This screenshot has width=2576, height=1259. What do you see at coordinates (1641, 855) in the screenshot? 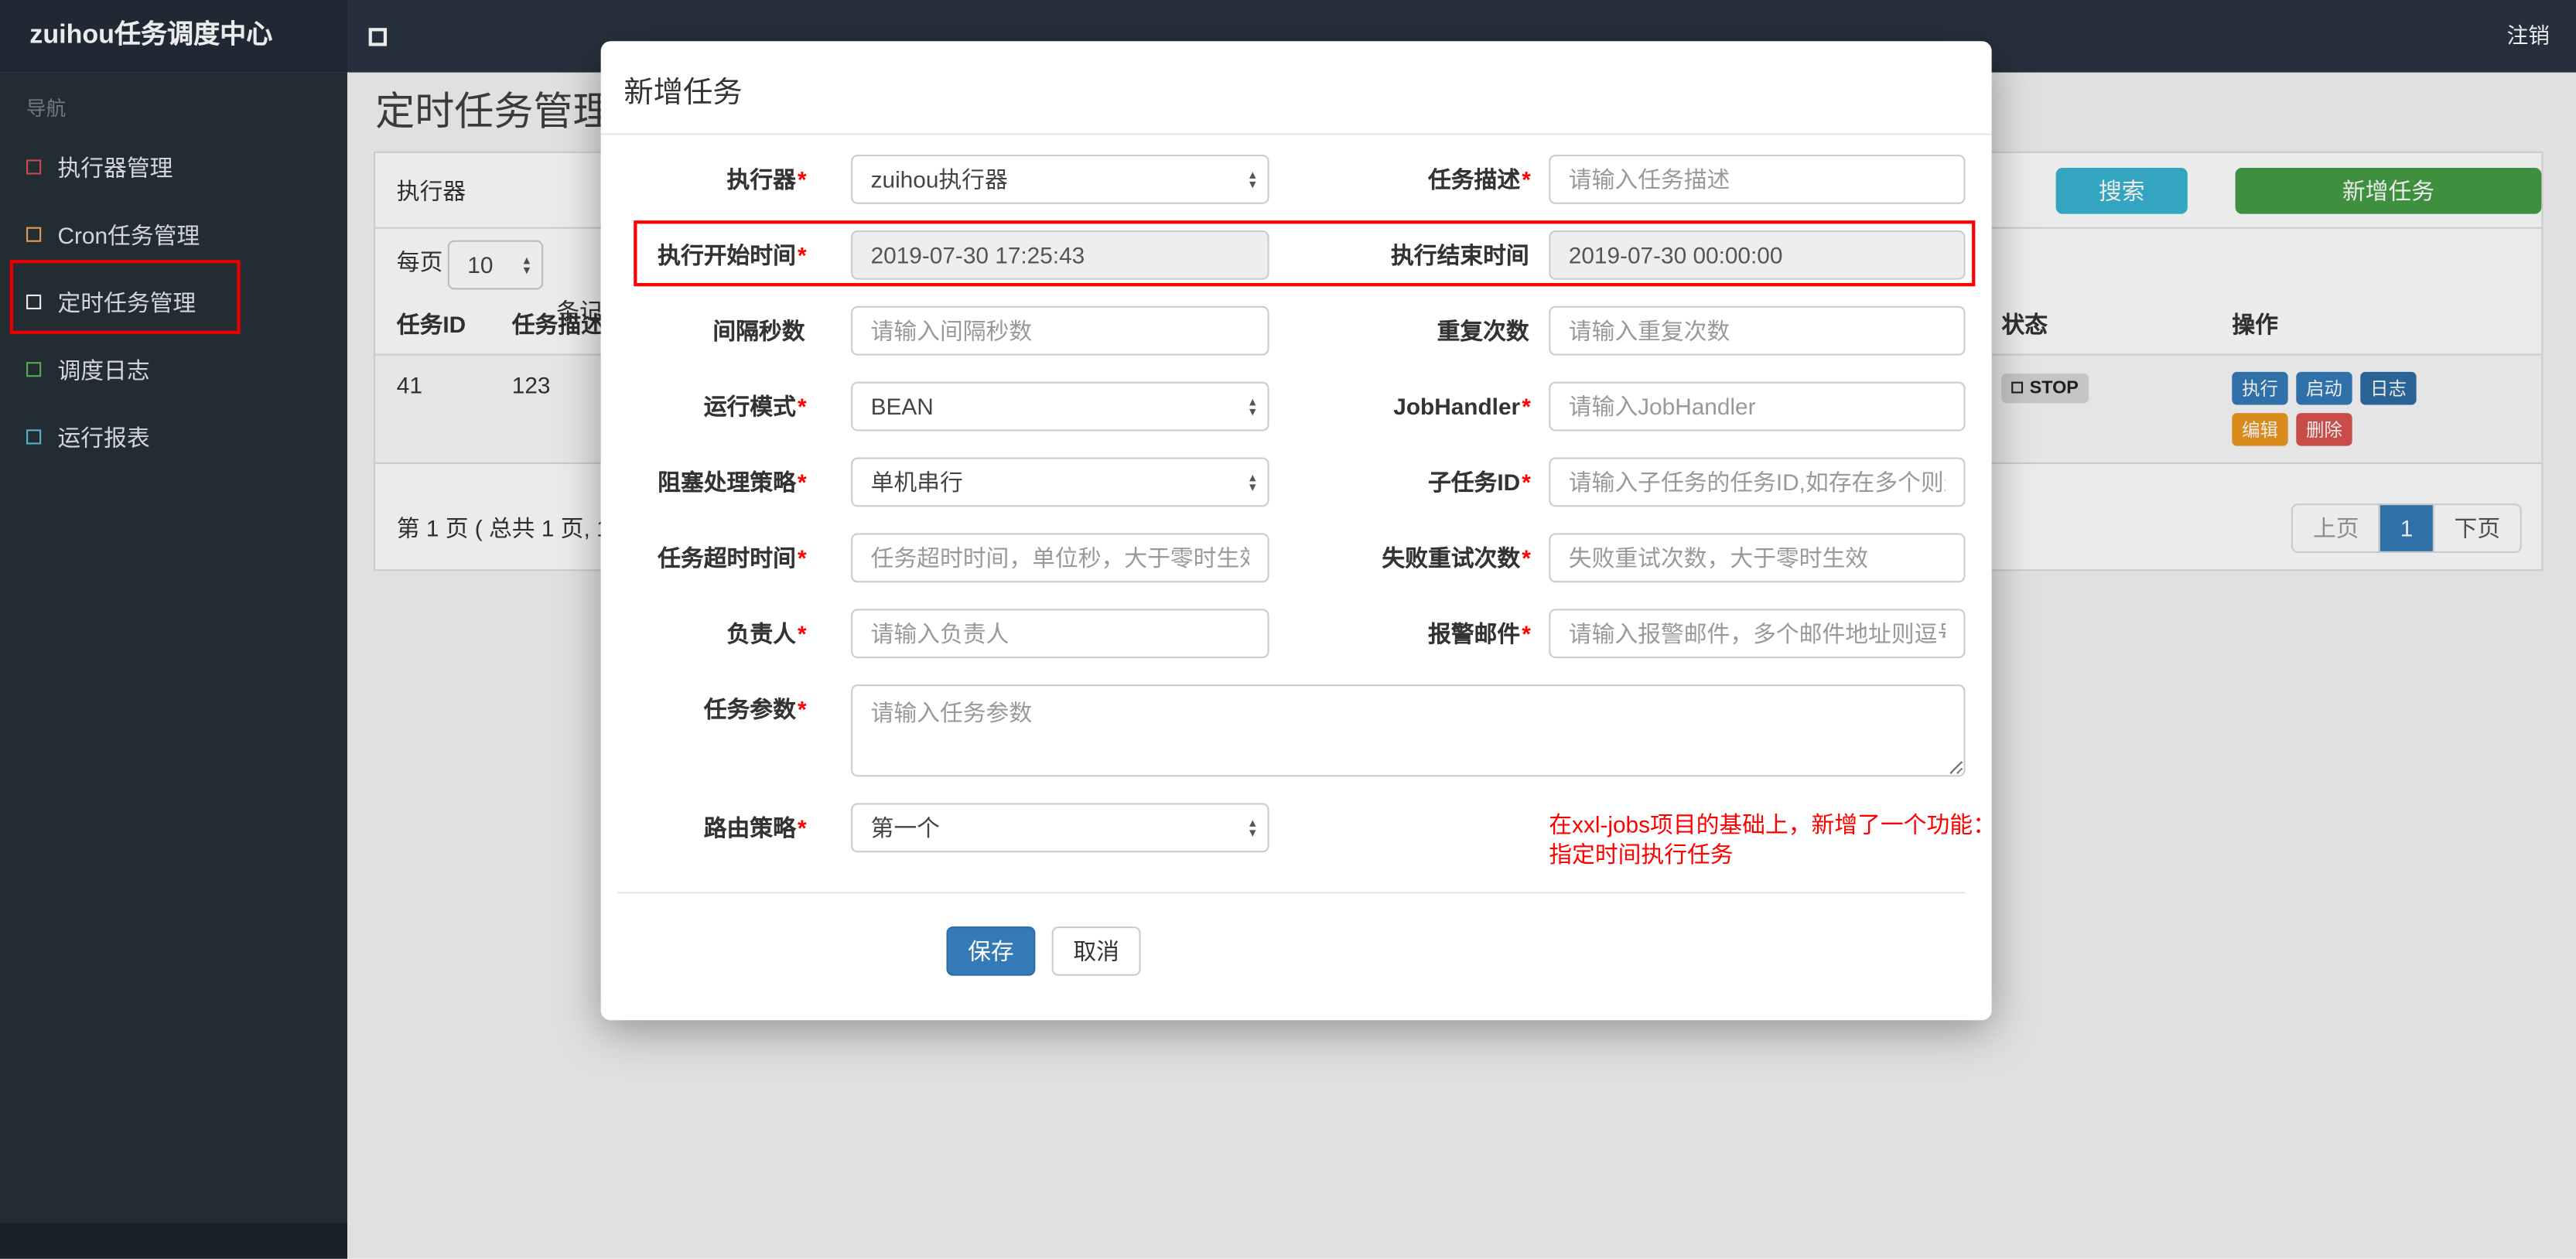
I see `feature-note-line2: 指定时间执行任务` at bounding box center [1641, 855].